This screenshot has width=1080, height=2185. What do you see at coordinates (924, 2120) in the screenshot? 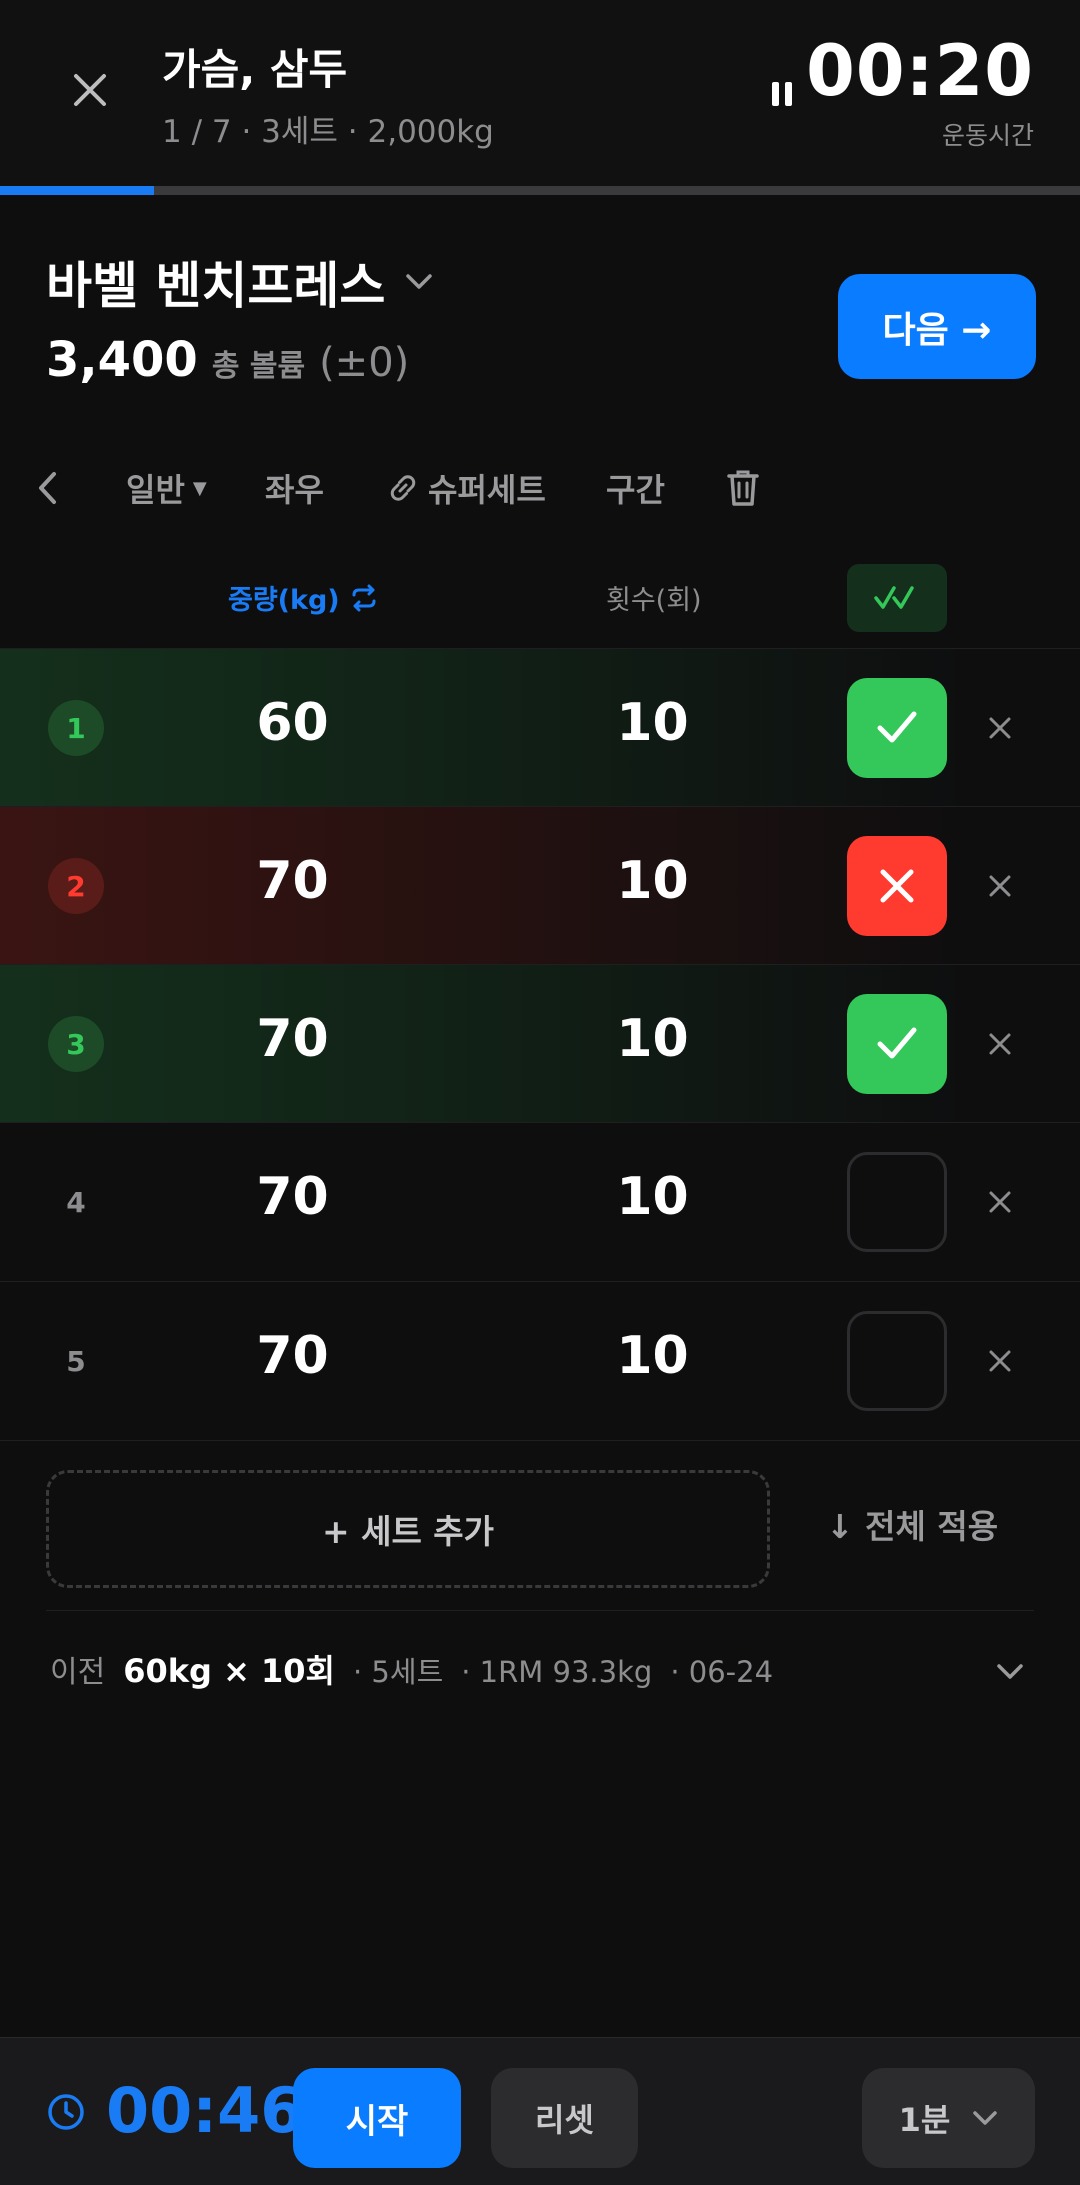
I see `rest-duration-value: 1분` at bounding box center [924, 2120].